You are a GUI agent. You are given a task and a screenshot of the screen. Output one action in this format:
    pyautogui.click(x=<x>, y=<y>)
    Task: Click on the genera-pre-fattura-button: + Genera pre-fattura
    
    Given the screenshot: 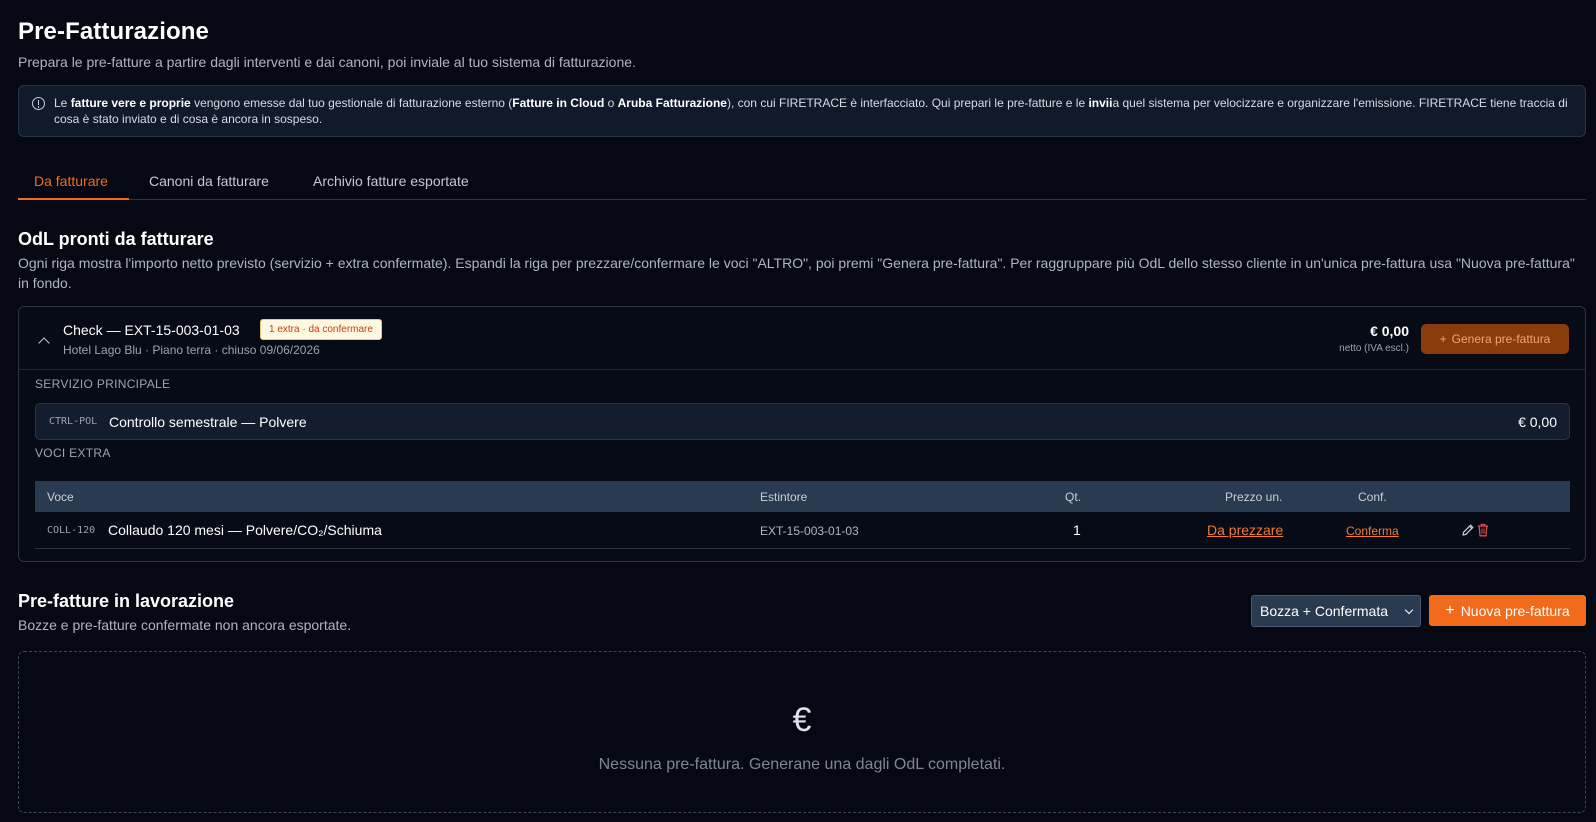 What is the action you would take?
    pyautogui.click(x=1495, y=339)
    